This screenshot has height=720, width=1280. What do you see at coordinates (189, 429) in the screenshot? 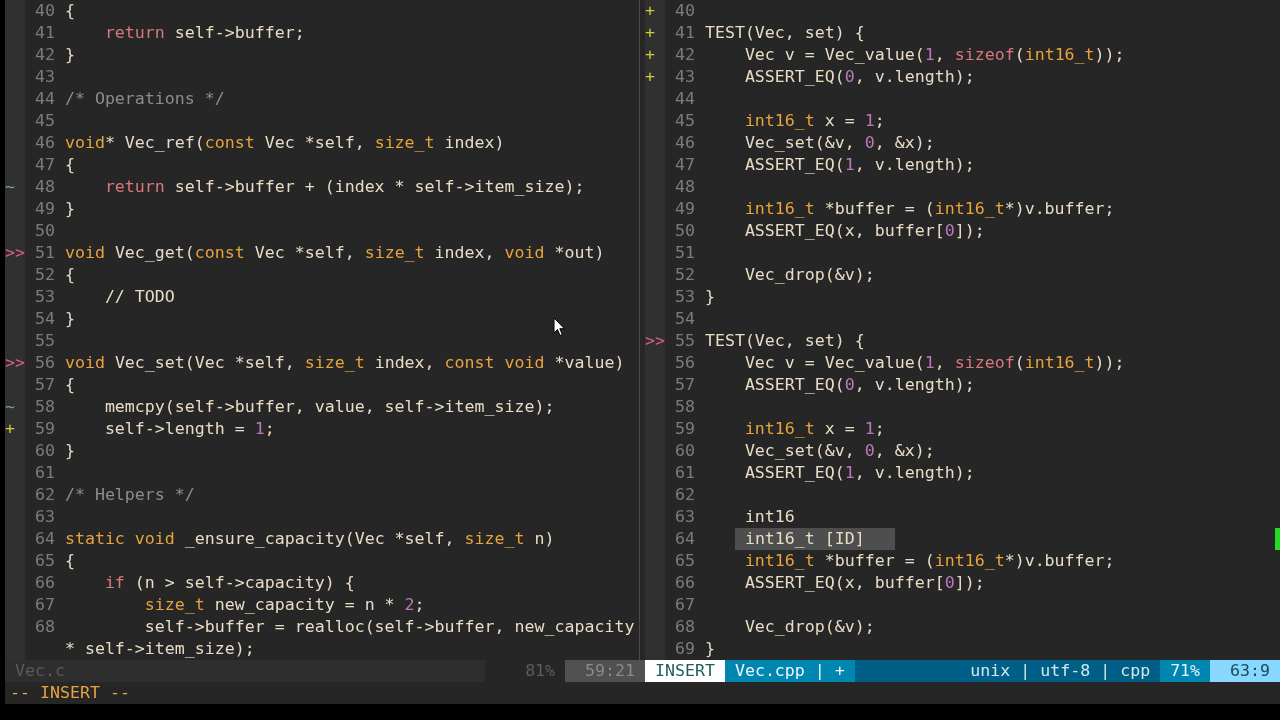
I see `code-line: self->length = 1;` at bounding box center [189, 429].